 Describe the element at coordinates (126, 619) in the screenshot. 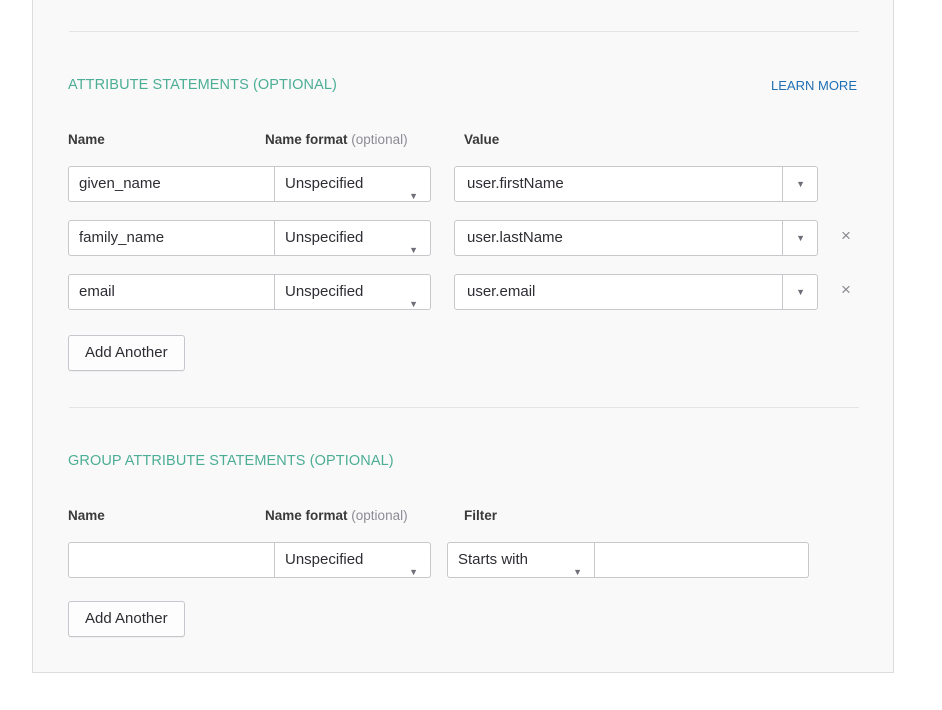

I see `add-another-group-attribute-button: Add Another` at that location.